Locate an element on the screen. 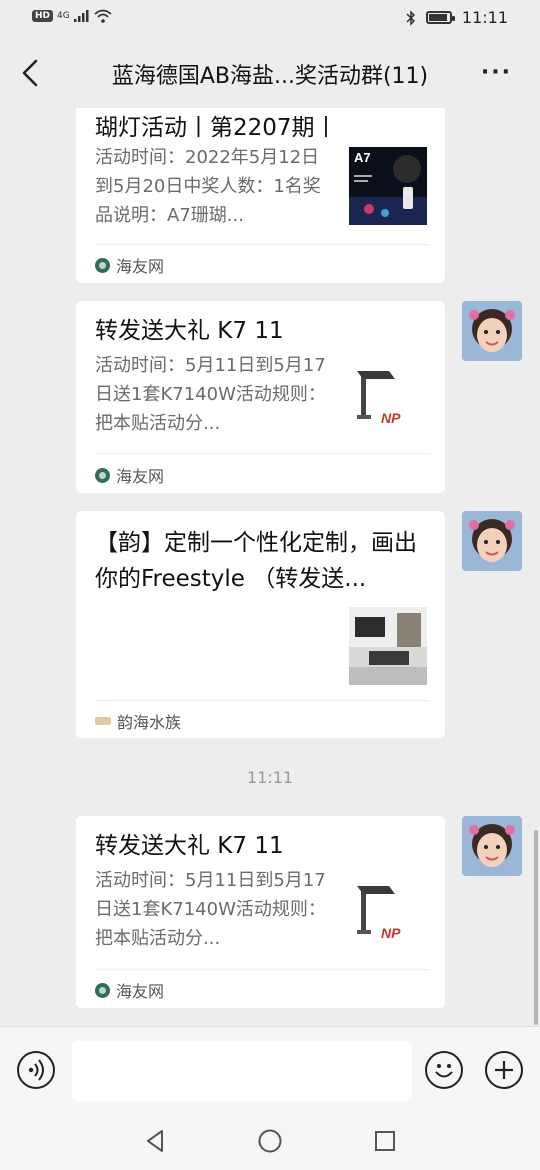 Image resolution: width=540 pixels, height=1170 pixels. network-type: 4G is located at coordinates (63, 16).